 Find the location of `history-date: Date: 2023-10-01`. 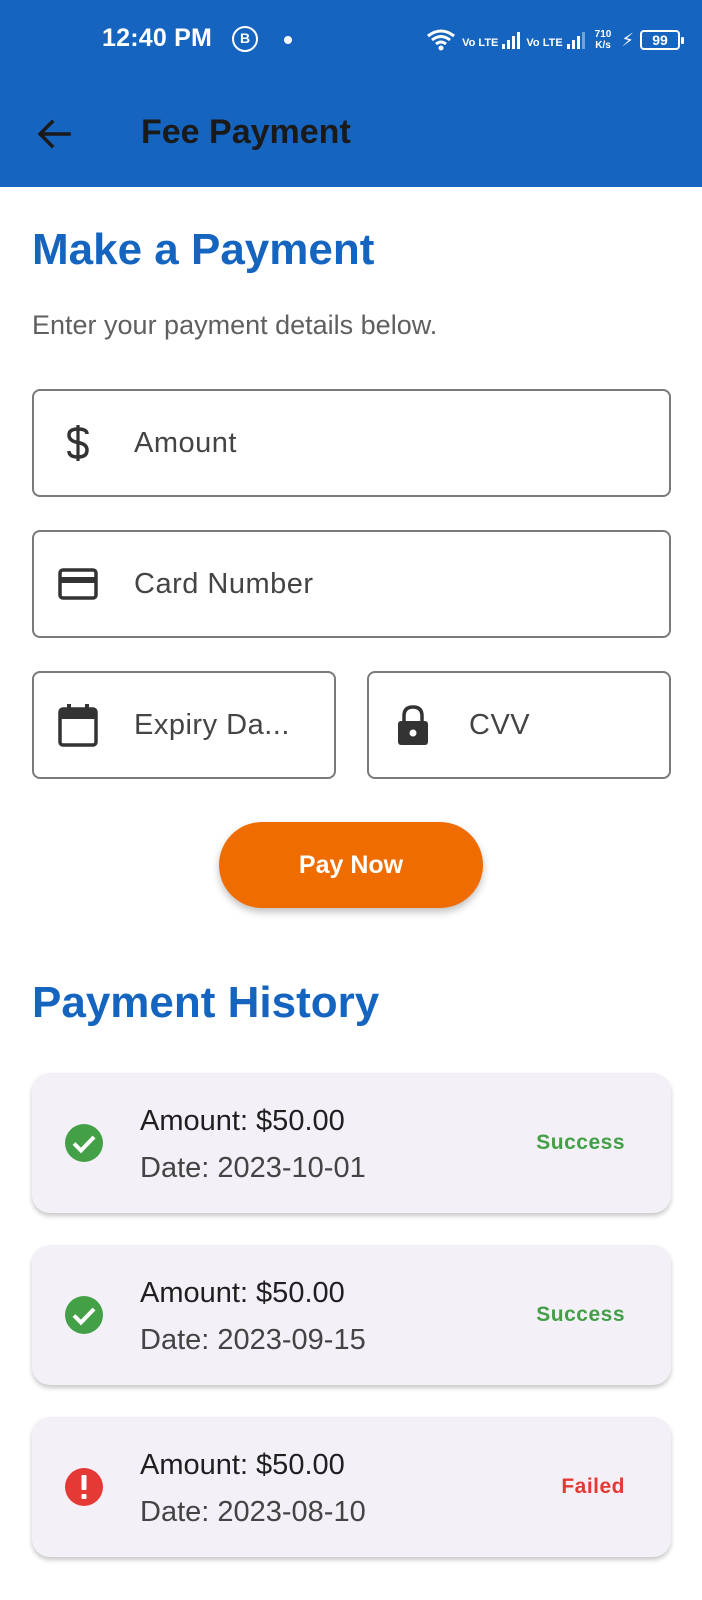

history-date: Date: 2023-10-01 is located at coordinates (253, 1168).